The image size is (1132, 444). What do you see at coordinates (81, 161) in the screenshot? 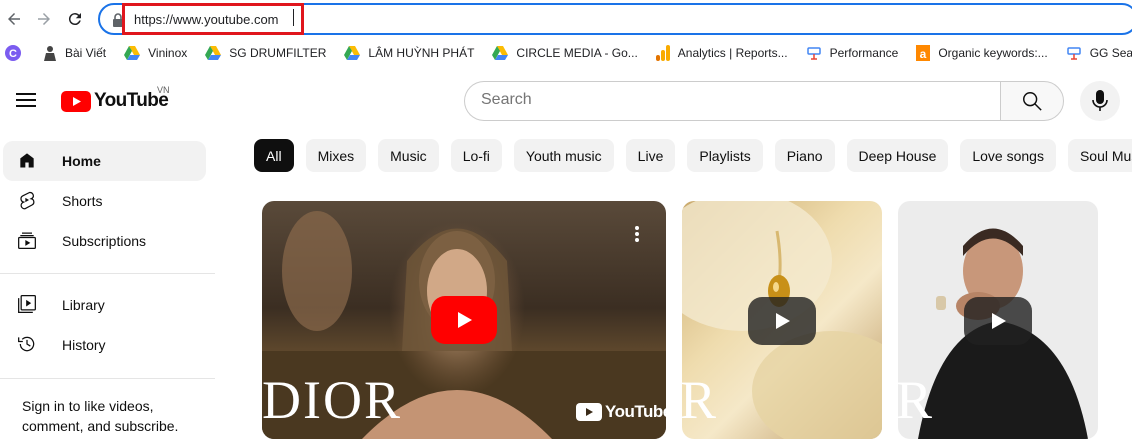
I see `sidebar-item-label: Home` at bounding box center [81, 161].